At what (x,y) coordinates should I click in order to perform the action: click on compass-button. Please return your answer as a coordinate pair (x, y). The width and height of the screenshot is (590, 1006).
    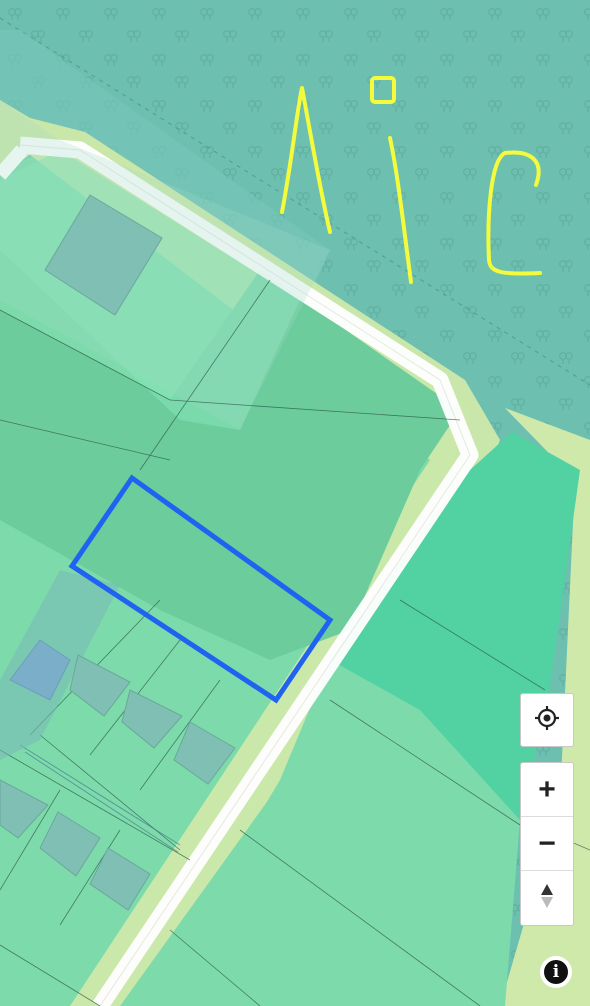
    Looking at the image, I should click on (547, 898).